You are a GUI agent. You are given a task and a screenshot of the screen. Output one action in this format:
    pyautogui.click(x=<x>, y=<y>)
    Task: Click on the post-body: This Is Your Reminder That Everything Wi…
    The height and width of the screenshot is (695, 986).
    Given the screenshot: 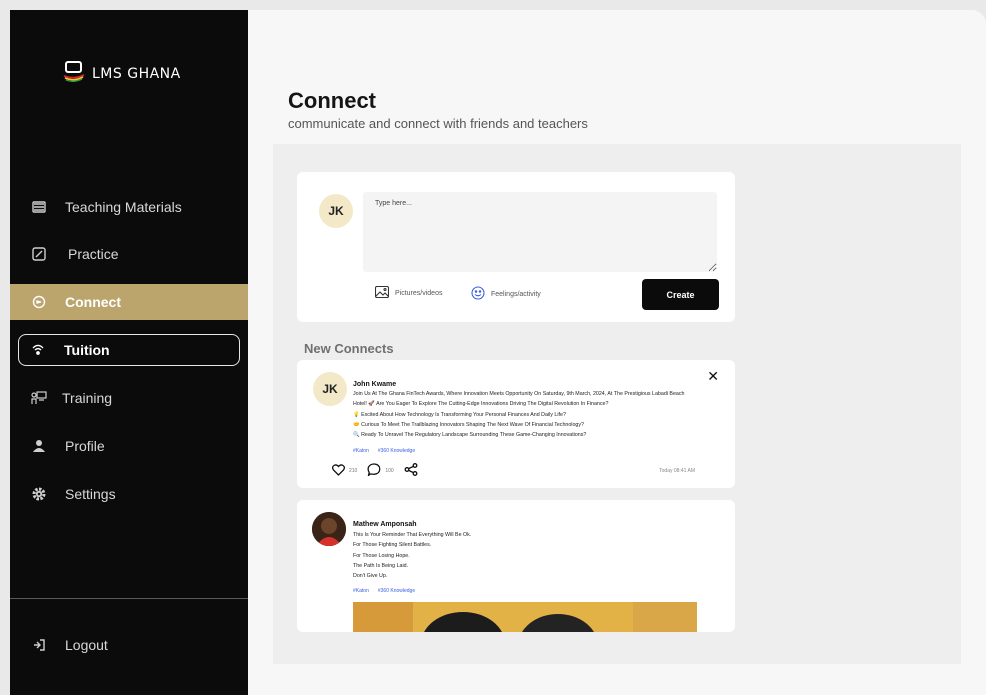 What is the action you would take?
    pyautogui.click(x=538, y=555)
    